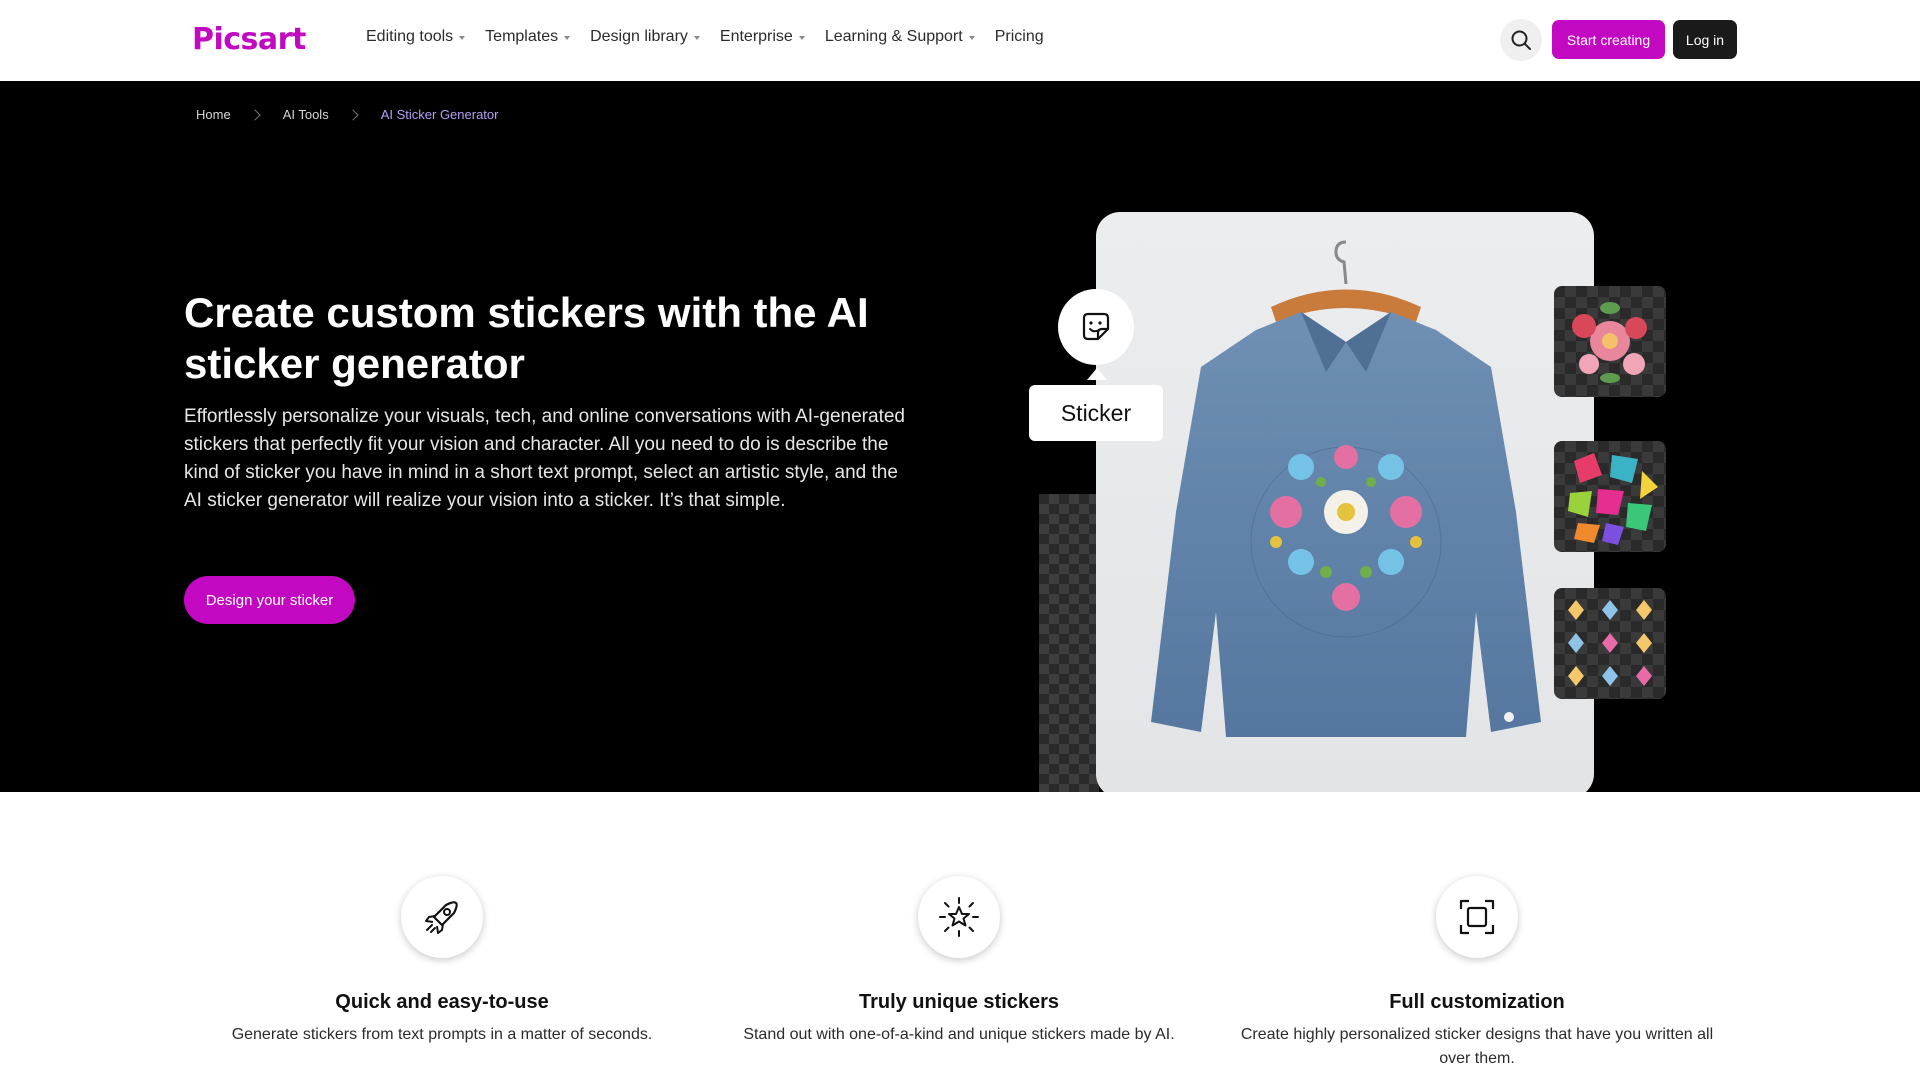  Describe the element at coordinates (306, 114) in the screenshot. I see `breadcrumb-ai-tools: AI Tools` at that location.